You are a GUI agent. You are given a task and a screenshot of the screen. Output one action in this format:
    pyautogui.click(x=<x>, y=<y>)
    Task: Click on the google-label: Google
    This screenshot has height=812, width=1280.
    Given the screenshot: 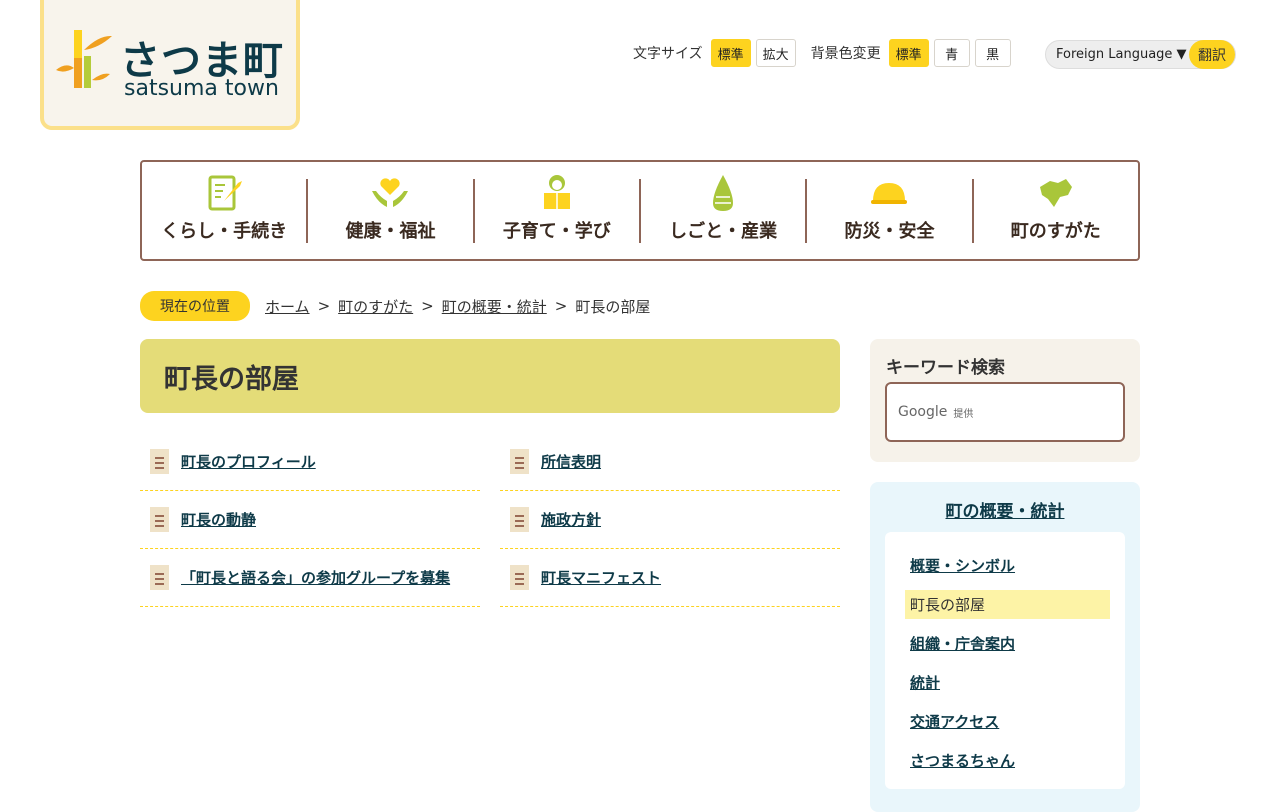 What is the action you would take?
    pyautogui.click(x=923, y=412)
    